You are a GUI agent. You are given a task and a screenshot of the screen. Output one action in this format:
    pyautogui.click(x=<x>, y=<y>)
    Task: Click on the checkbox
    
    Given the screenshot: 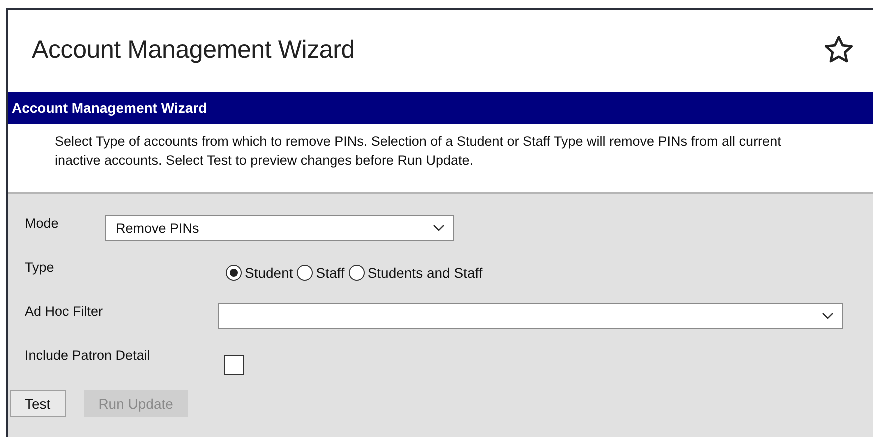 What is the action you would take?
    pyautogui.click(x=234, y=365)
    